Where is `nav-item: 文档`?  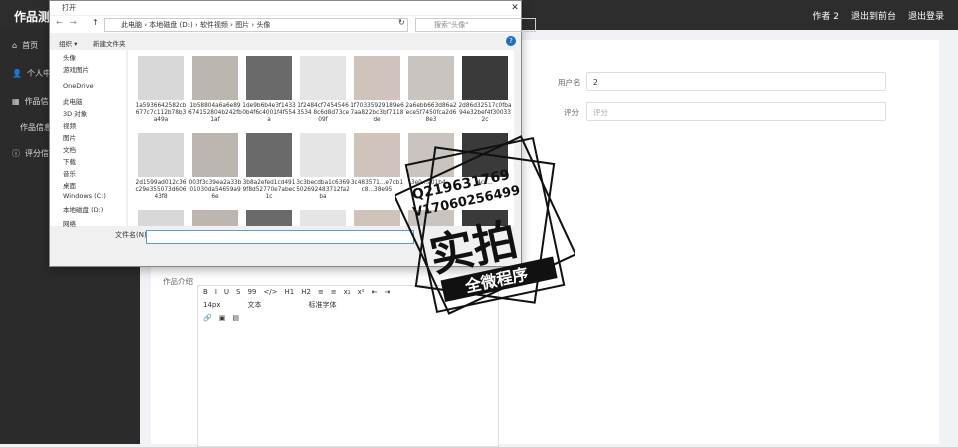
nav-item: 文档 is located at coordinates (69, 149).